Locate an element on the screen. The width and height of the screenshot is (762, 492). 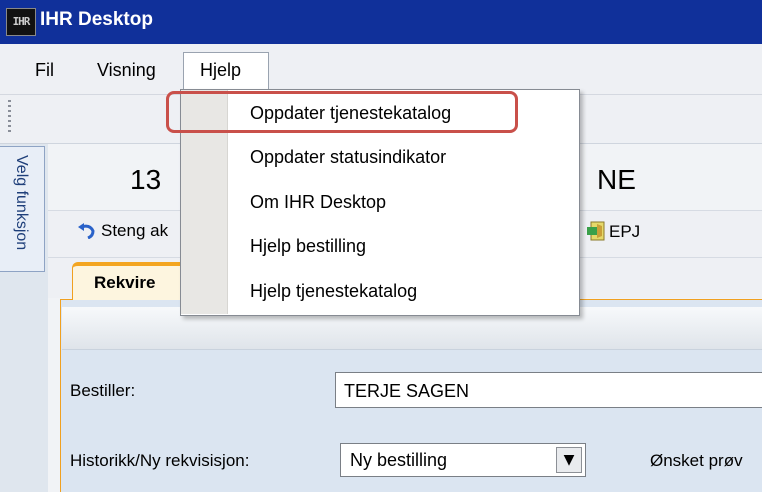
side-tab-velg-funksjon: Velg funksjon is located at coordinates (22, 209).